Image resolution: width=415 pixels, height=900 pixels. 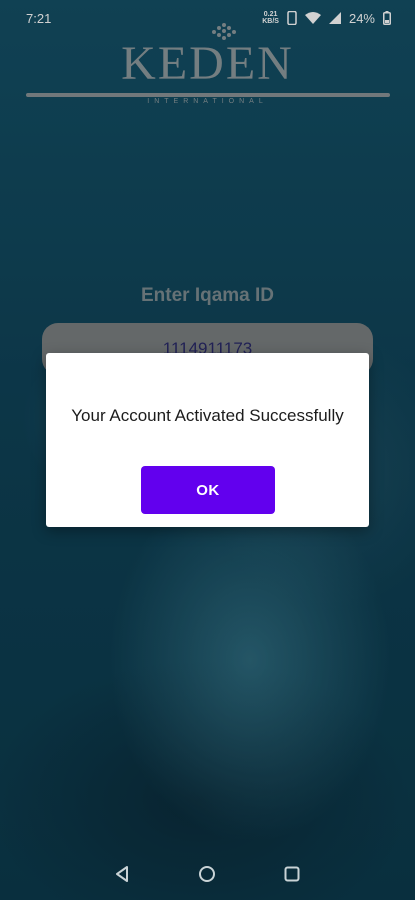 I want to click on navigation-bar, so click(x=207, y=873).